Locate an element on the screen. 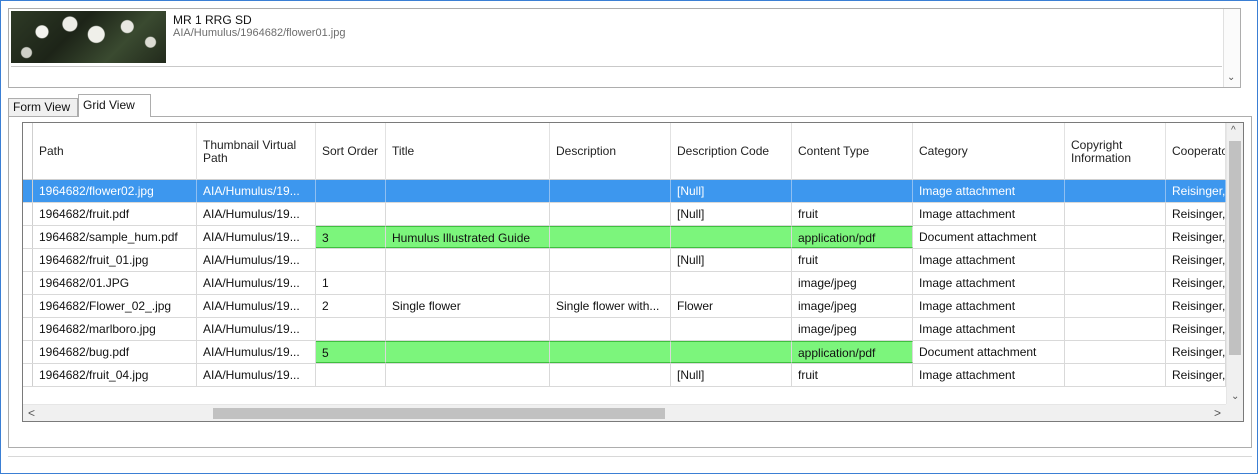 This screenshot has width=1258, height=474. tab-grid-view: Grid View is located at coordinates (114, 105).